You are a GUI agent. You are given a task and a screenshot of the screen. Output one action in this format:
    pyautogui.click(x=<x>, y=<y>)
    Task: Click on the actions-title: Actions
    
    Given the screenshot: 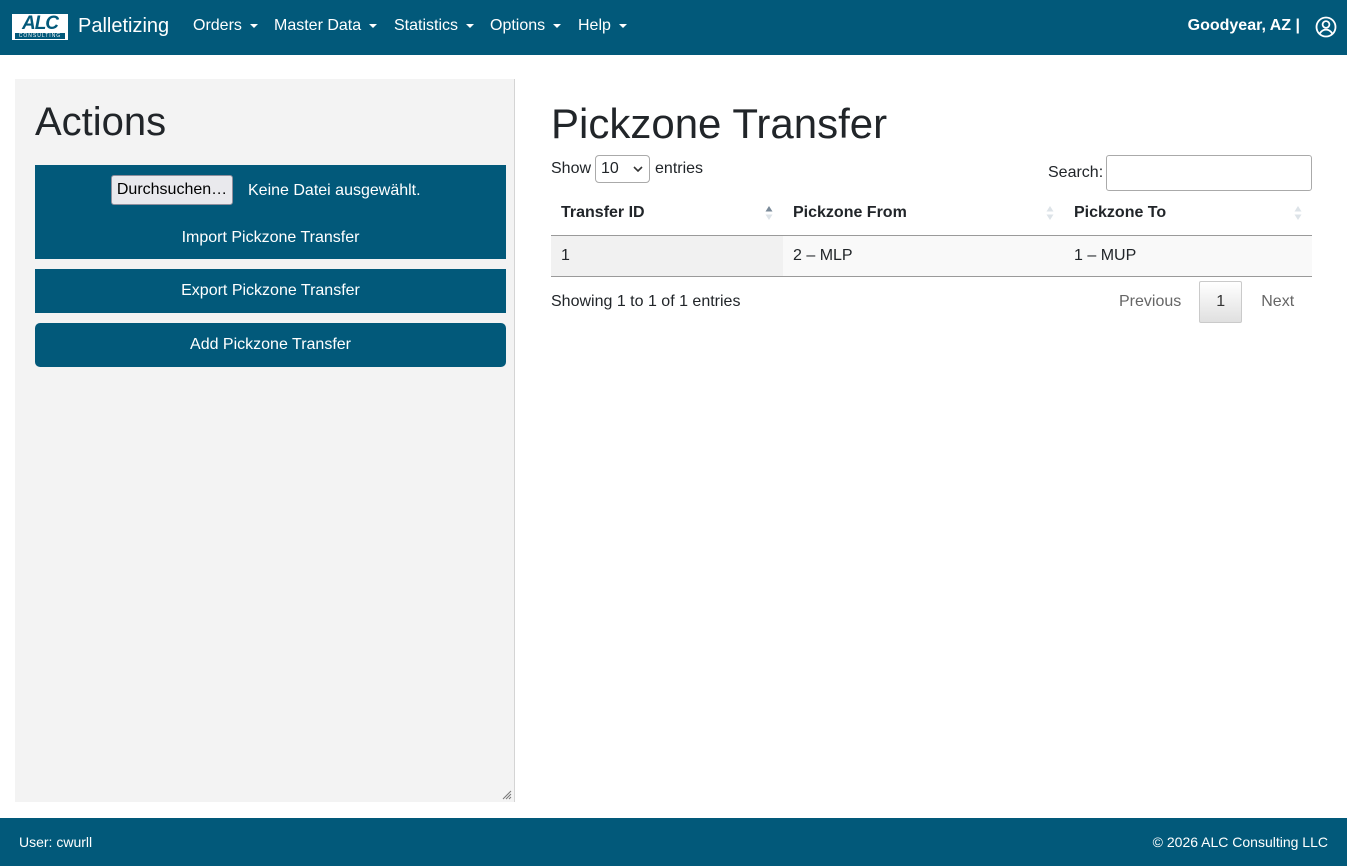 What is the action you would take?
    pyautogui.click(x=101, y=122)
    